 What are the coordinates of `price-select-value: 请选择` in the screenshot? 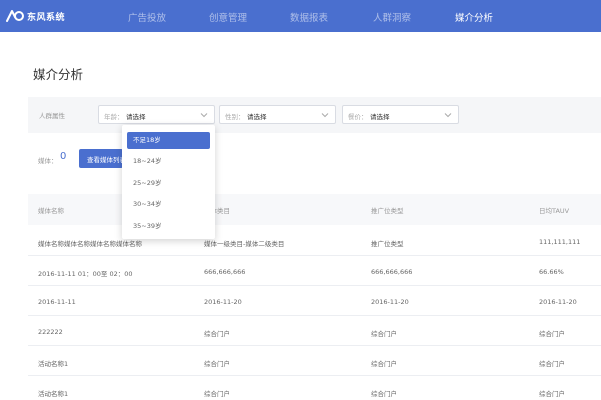 It's located at (380, 117).